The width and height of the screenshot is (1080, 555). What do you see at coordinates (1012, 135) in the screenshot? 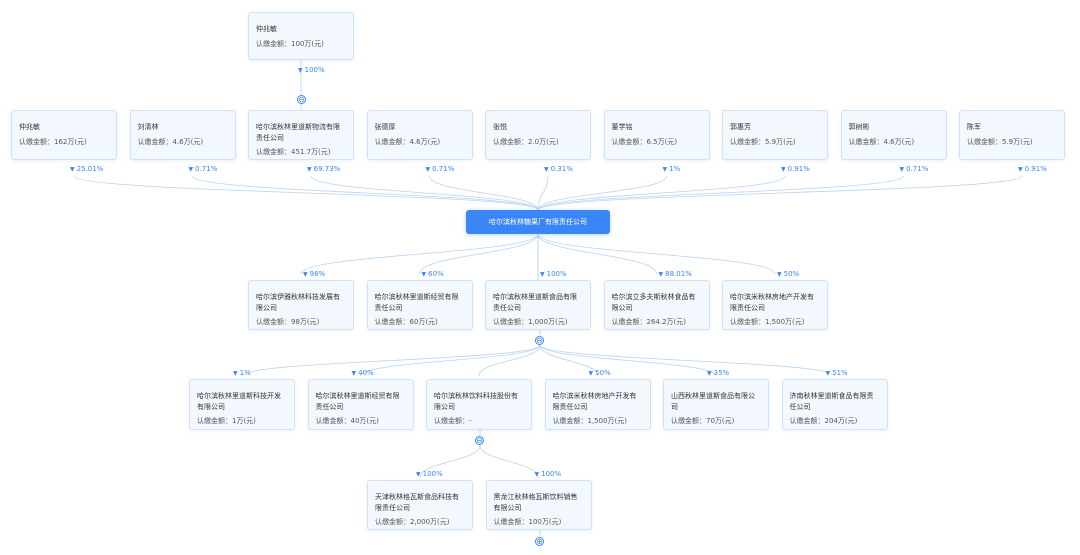
I see `shareholder-card: 陈军认缴金额：5.9万(元)` at bounding box center [1012, 135].